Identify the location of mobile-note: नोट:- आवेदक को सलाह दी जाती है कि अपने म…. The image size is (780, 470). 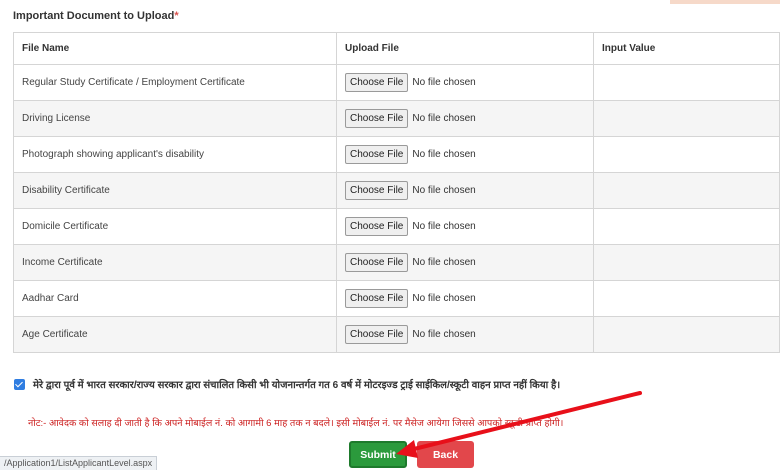
(296, 423).